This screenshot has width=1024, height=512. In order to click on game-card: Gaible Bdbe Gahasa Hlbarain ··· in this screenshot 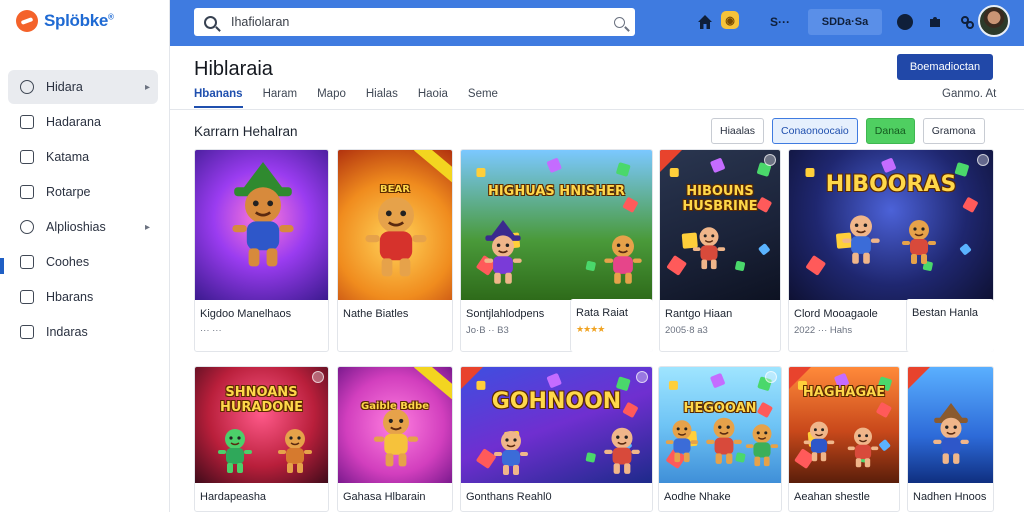, I will do `click(395, 439)`.